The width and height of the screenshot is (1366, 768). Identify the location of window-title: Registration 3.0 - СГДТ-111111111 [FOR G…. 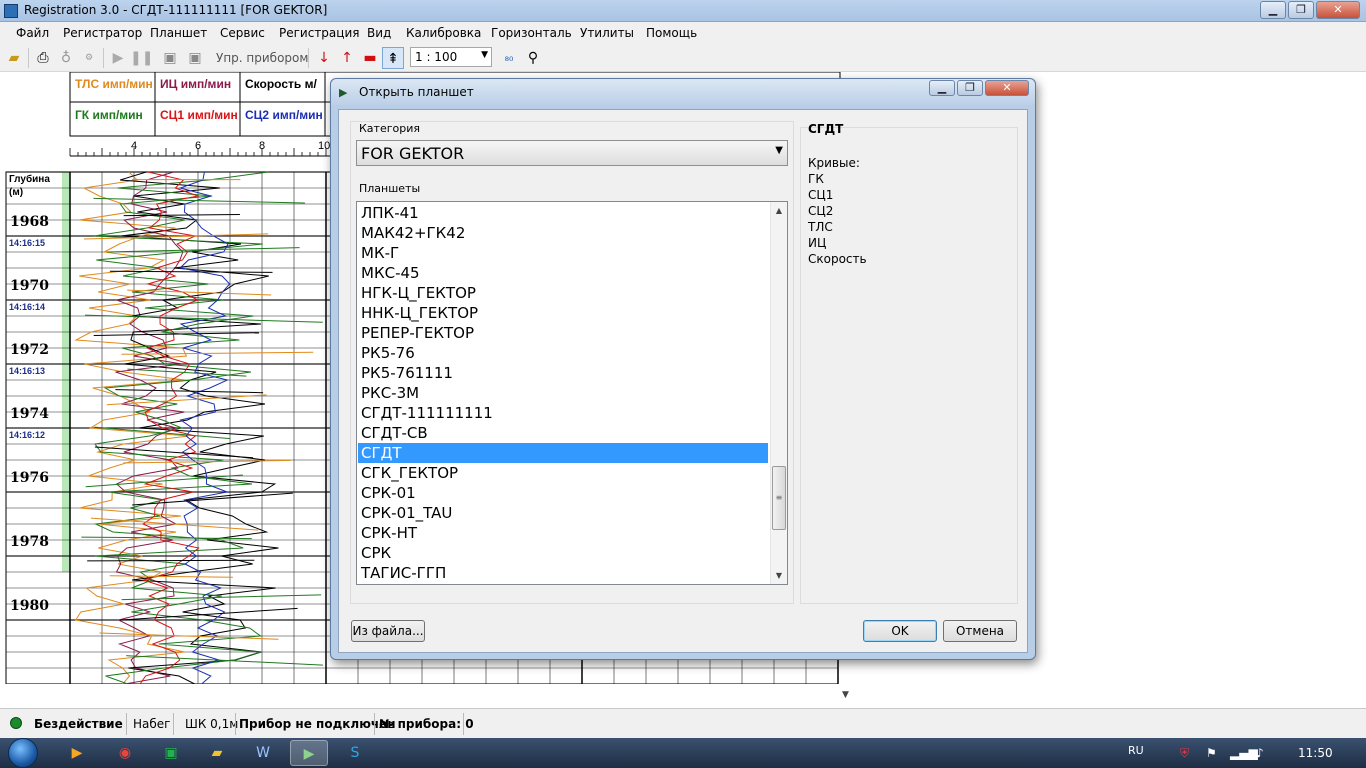
(176, 10).